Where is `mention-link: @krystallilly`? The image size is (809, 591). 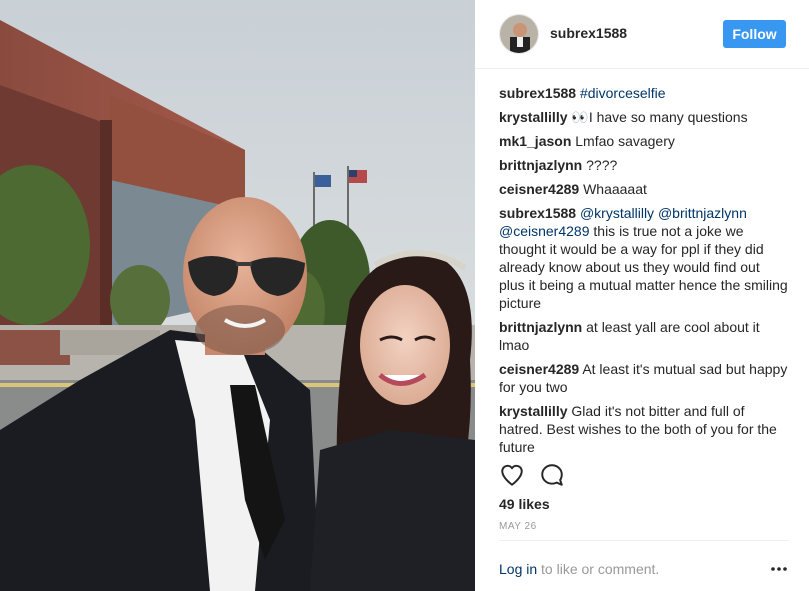 mention-link: @krystallilly is located at coordinates (617, 213).